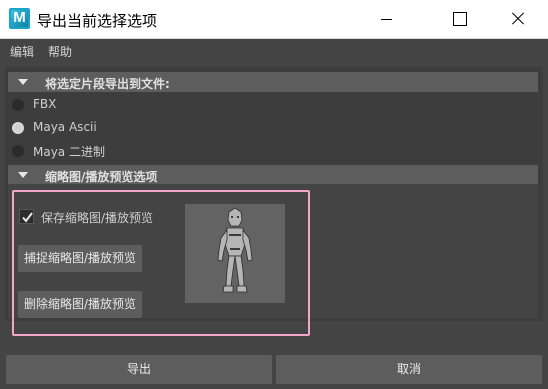 The width and height of the screenshot is (548, 389). I want to click on window-title: 导出当前选择选项, so click(97, 21).